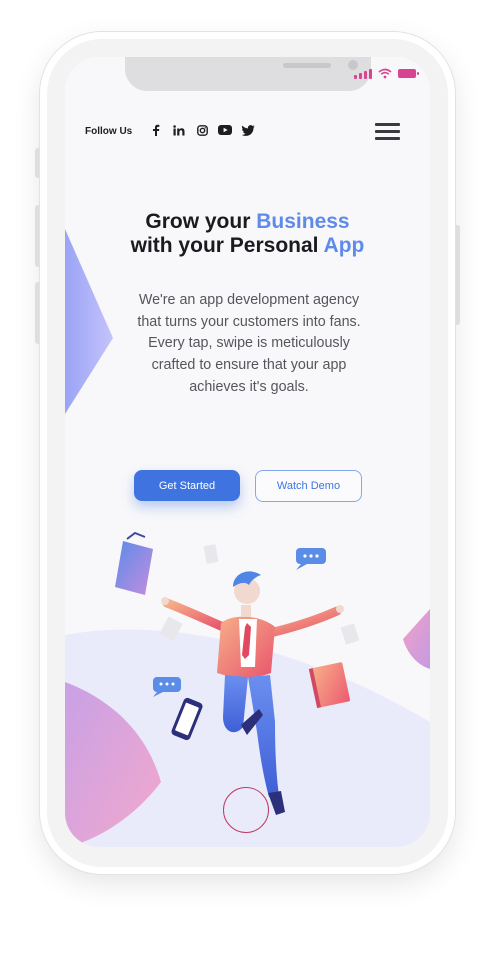 The height and width of the screenshot is (965, 500). Describe the element at coordinates (247, 74) in the screenshot. I see `phone-notch` at that location.